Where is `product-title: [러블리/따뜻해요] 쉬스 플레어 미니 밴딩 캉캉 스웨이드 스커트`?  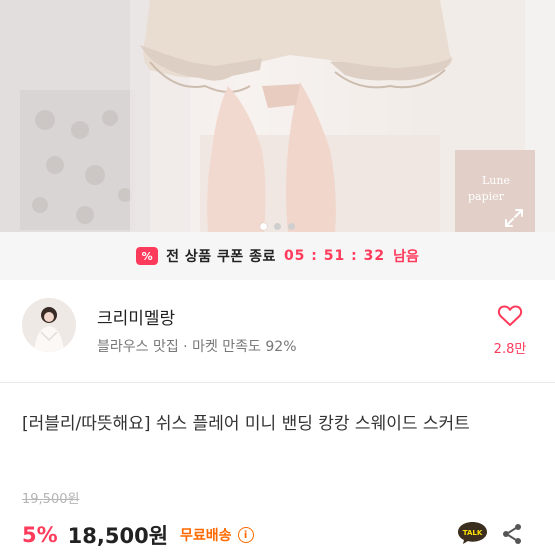 product-title: [러블리/따뜻해요] 쉬스 플레어 미니 밴딩 캉캉 스웨이드 스커트 is located at coordinates (246, 424).